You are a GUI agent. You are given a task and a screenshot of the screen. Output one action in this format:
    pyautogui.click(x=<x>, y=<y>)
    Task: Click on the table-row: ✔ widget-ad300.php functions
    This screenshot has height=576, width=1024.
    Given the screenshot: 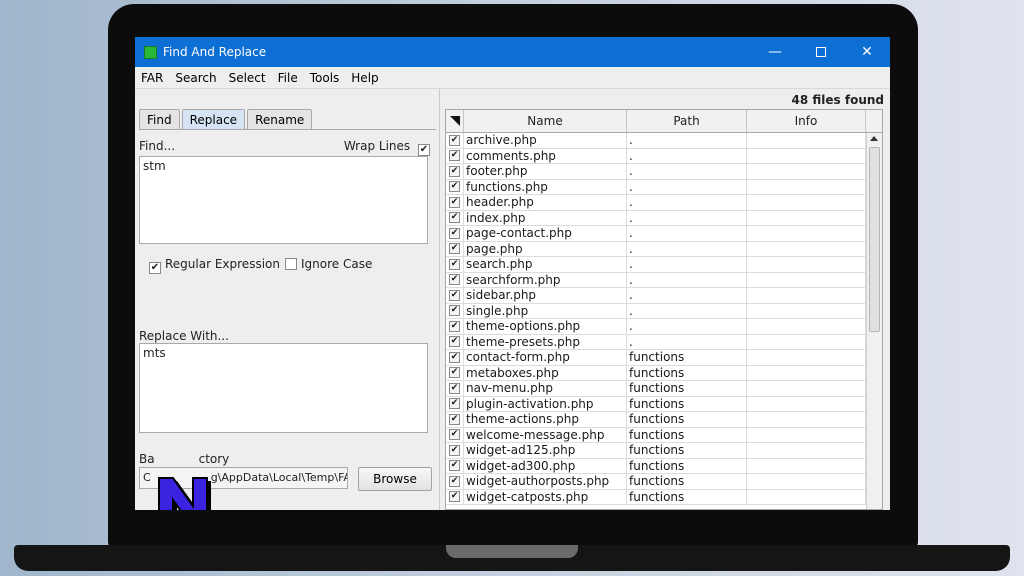 What is the action you would take?
    pyautogui.click(x=664, y=466)
    